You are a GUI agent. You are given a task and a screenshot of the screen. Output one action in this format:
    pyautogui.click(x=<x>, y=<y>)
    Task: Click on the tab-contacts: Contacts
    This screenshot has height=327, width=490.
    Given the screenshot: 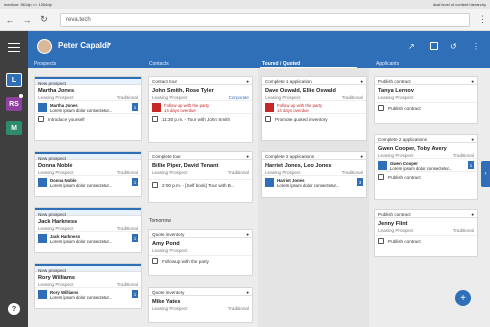 What is the action you would take?
    pyautogui.click(x=159, y=64)
    